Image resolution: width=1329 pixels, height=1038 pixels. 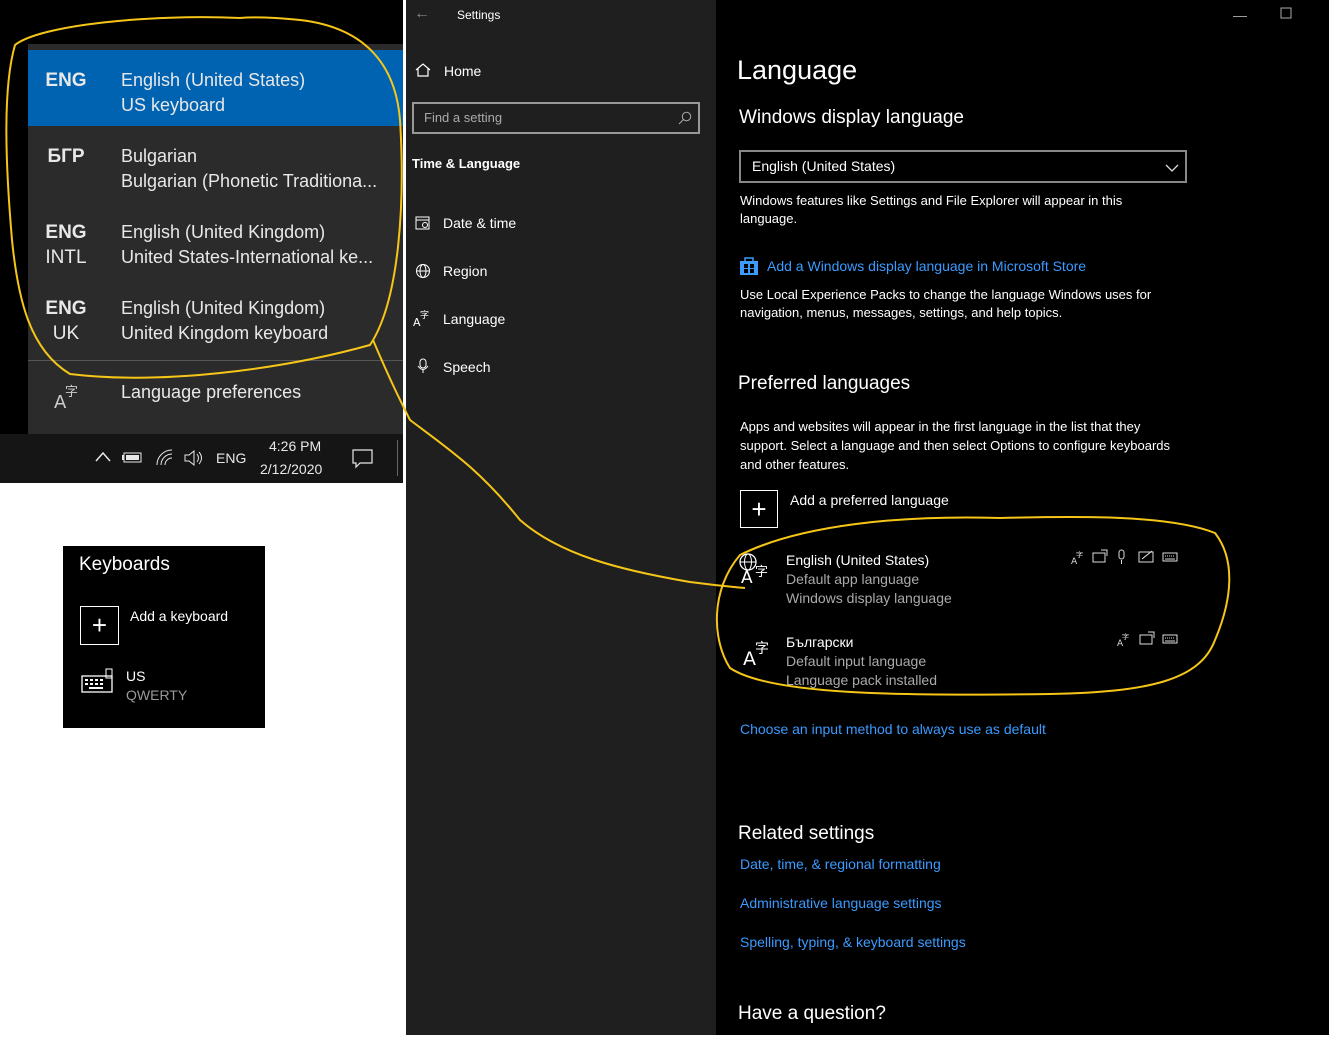 I want to click on minimize-icon: —, so click(x=1240, y=15).